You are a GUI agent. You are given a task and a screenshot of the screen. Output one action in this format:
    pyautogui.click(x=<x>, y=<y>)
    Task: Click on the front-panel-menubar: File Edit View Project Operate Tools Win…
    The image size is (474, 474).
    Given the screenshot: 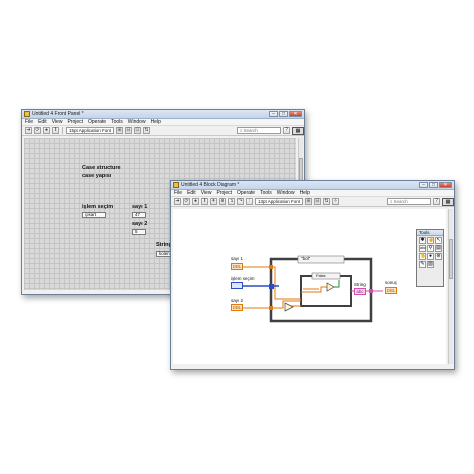 What is the action you would take?
    pyautogui.click(x=163, y=122)
    